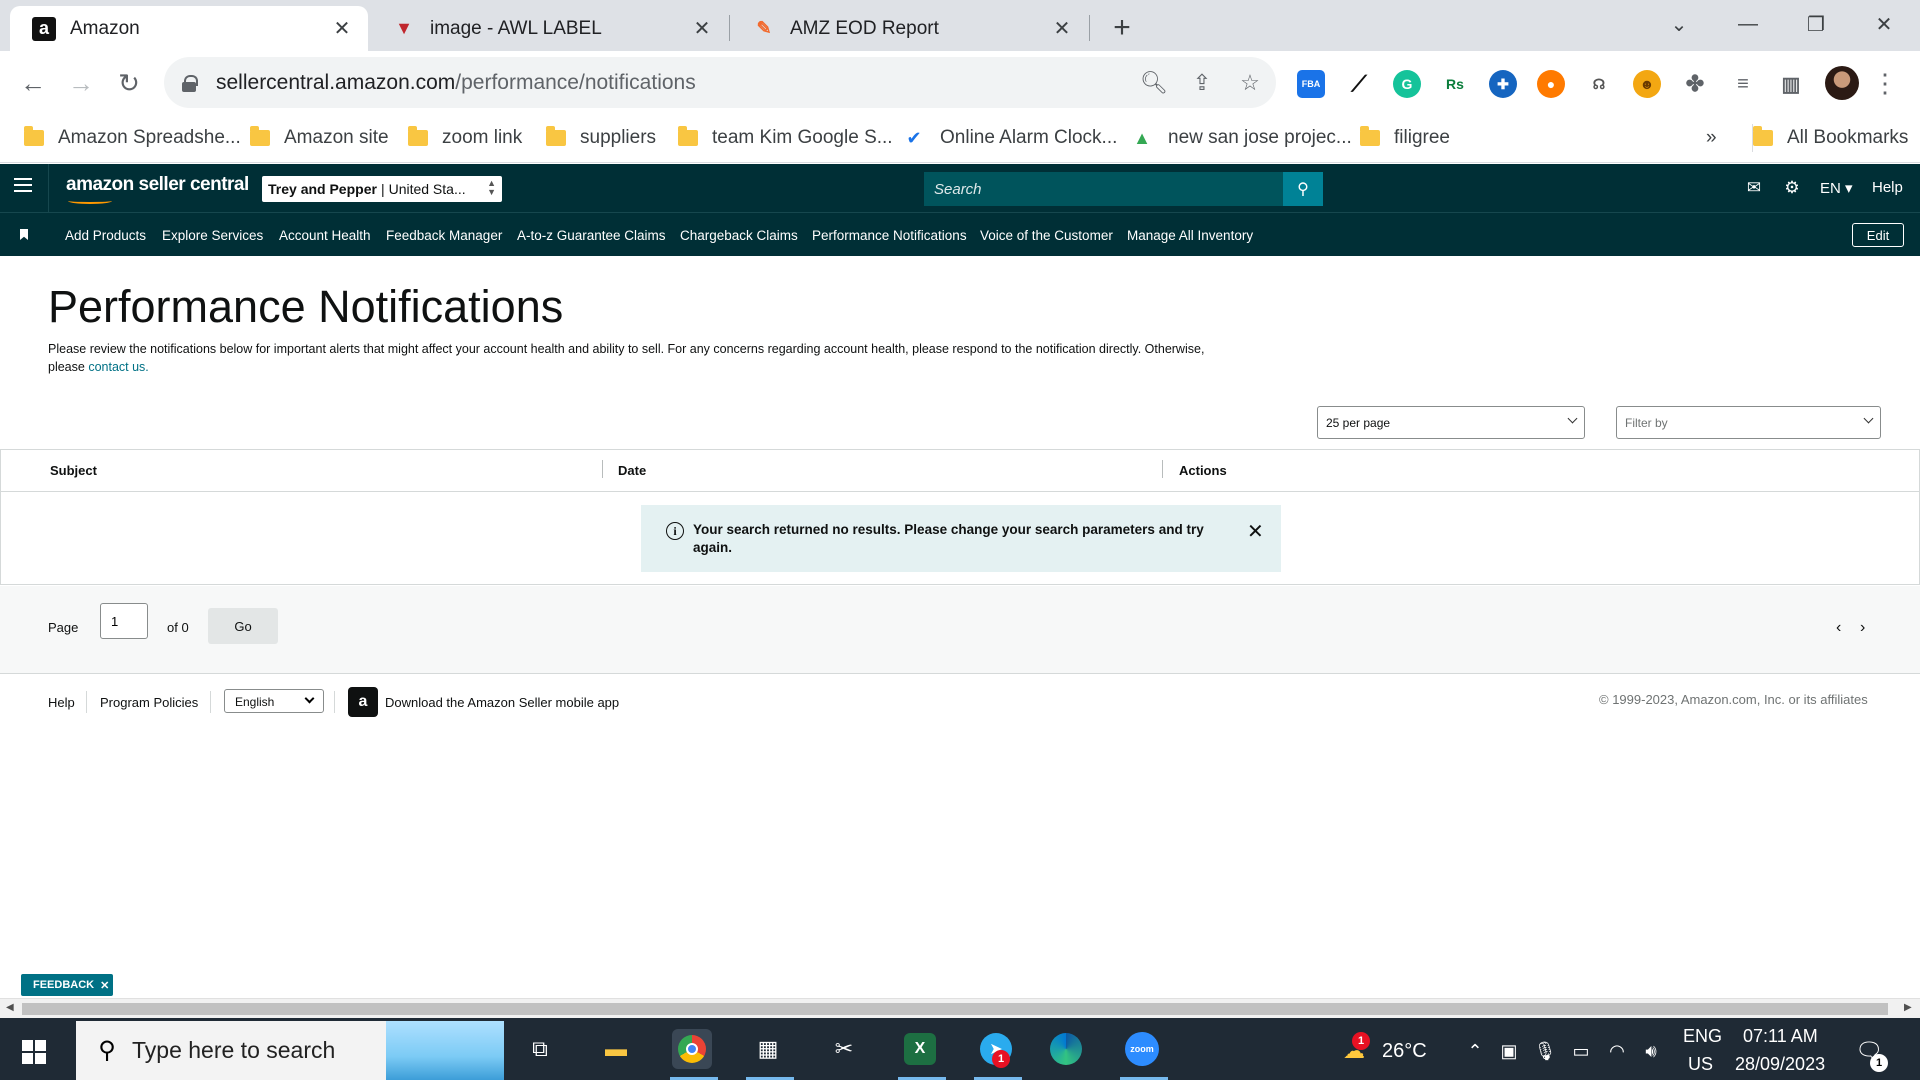 This screenshot has height=1080, width=1920. I want to click on input-region: US, so click(1700, 1064).